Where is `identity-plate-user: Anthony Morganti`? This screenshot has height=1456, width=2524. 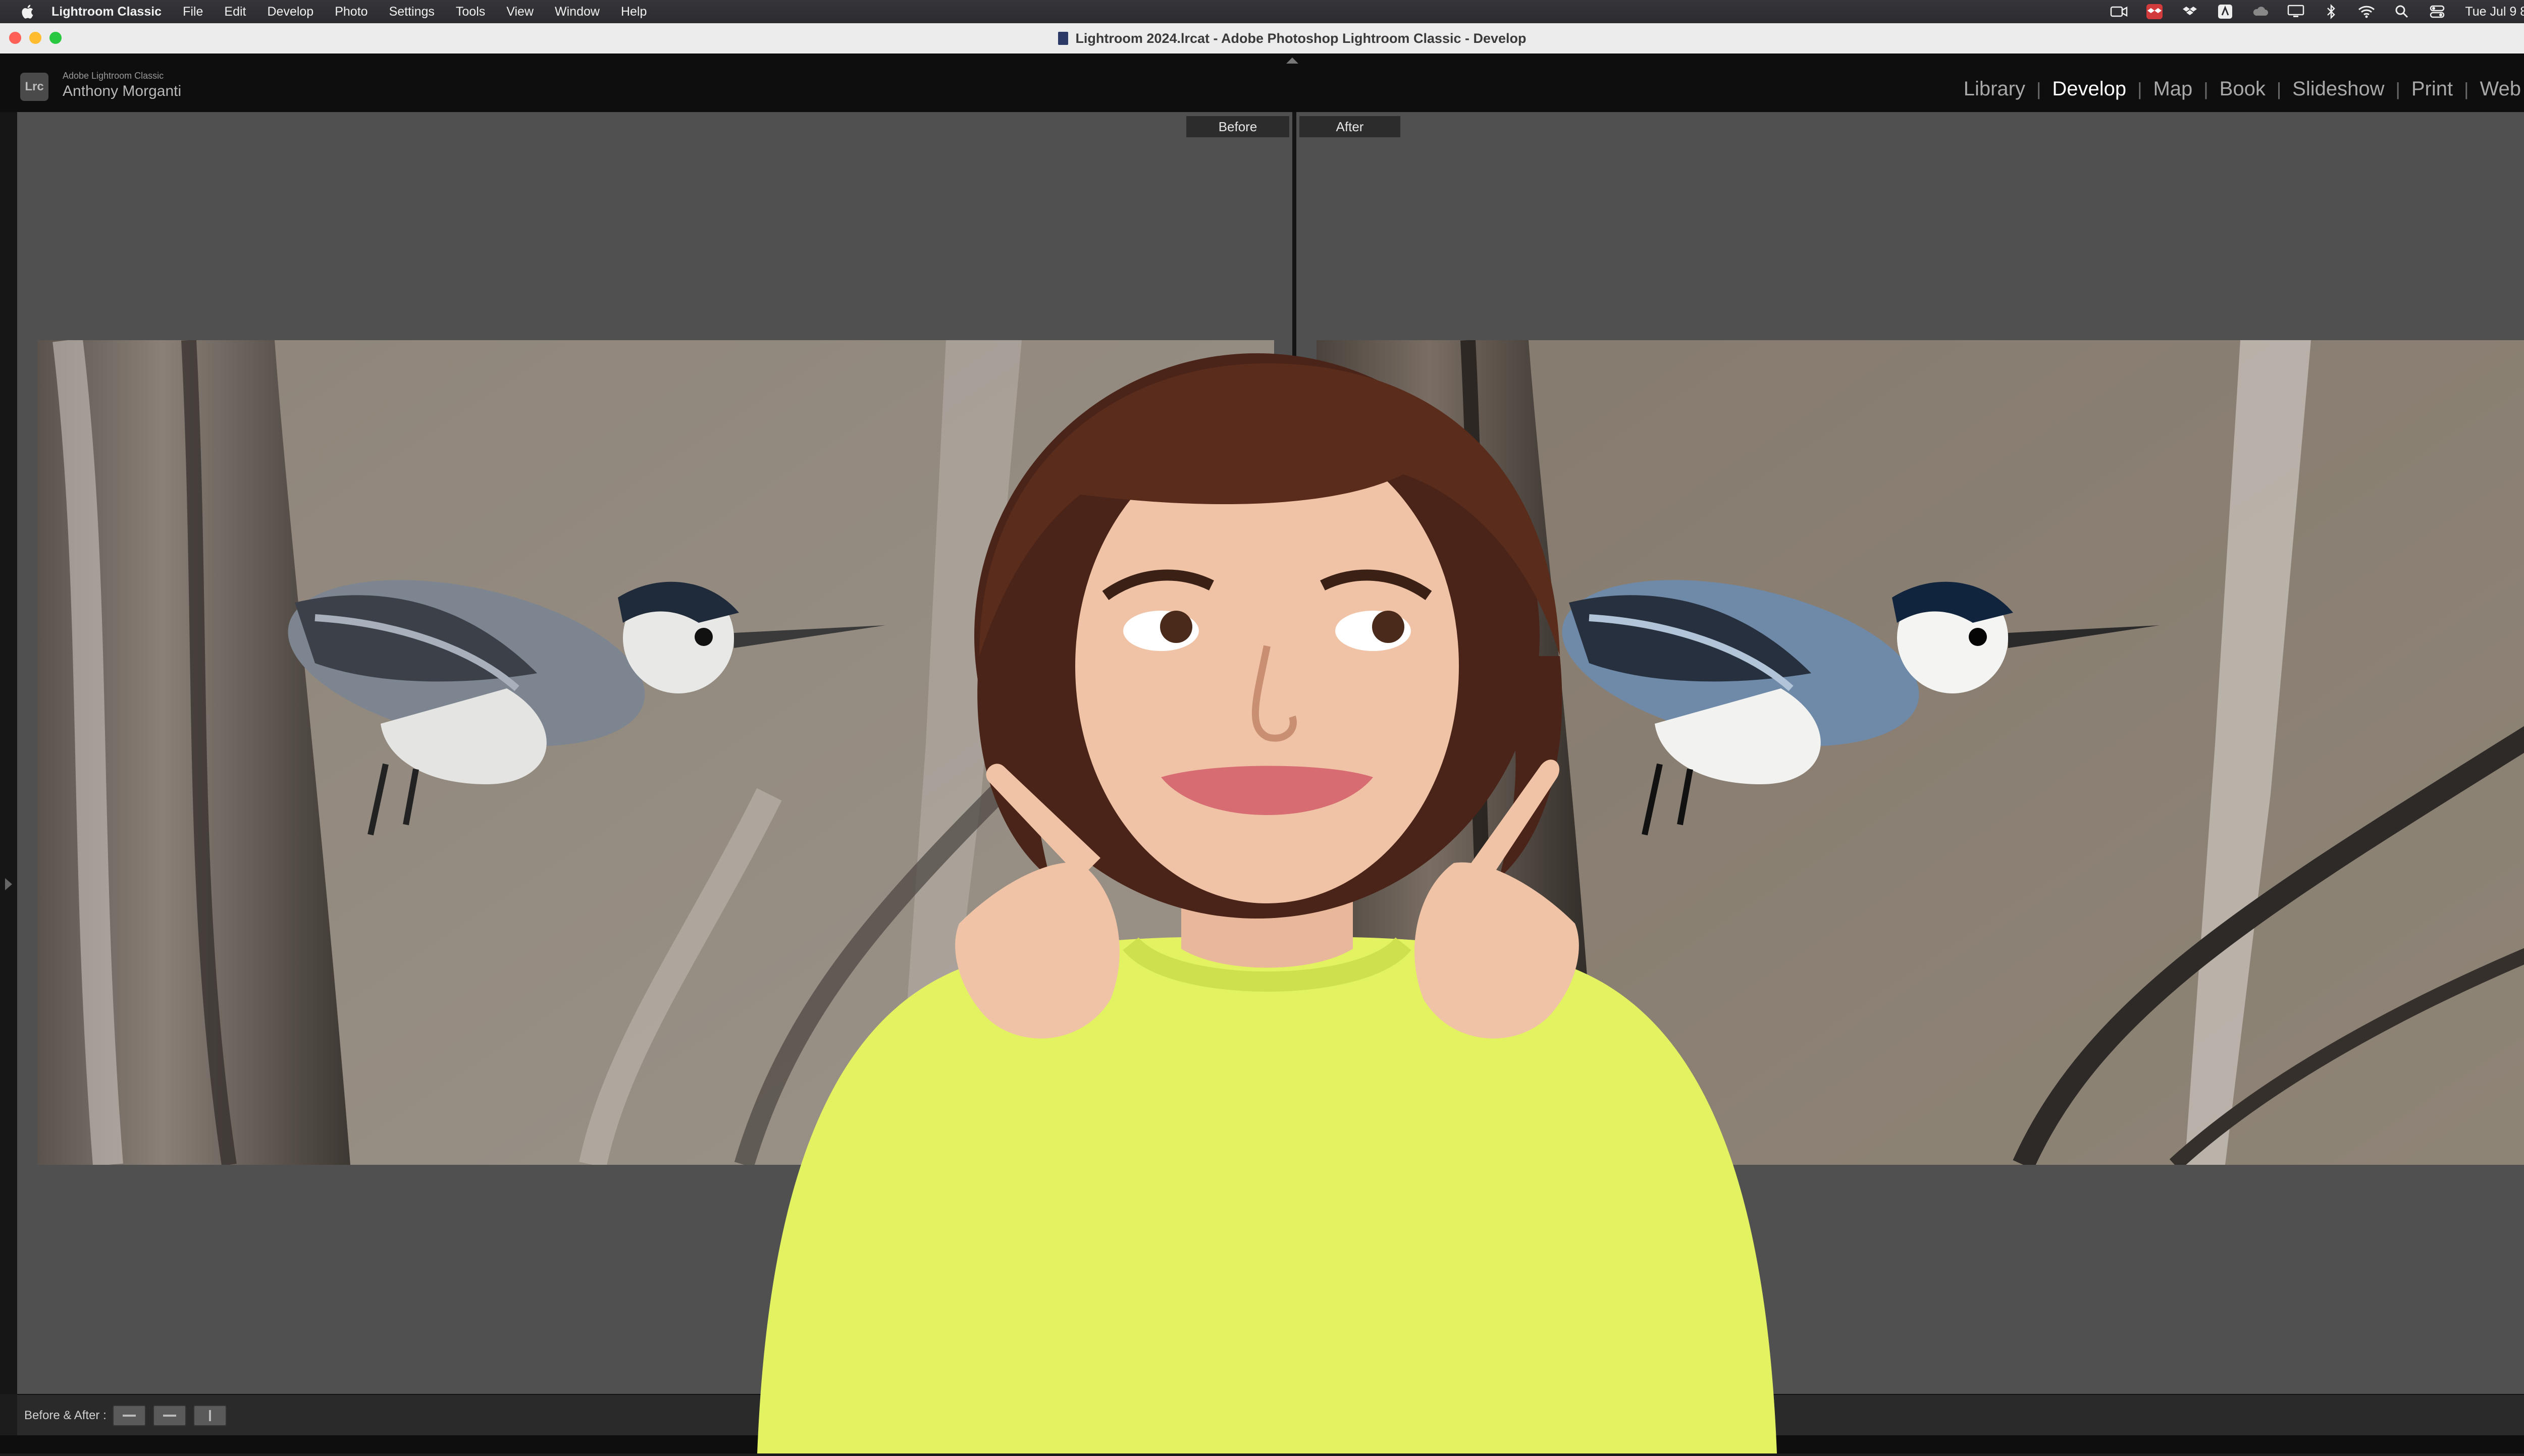 identity-plate-user: Anthony Morganti is located at coordinates (123, 91).